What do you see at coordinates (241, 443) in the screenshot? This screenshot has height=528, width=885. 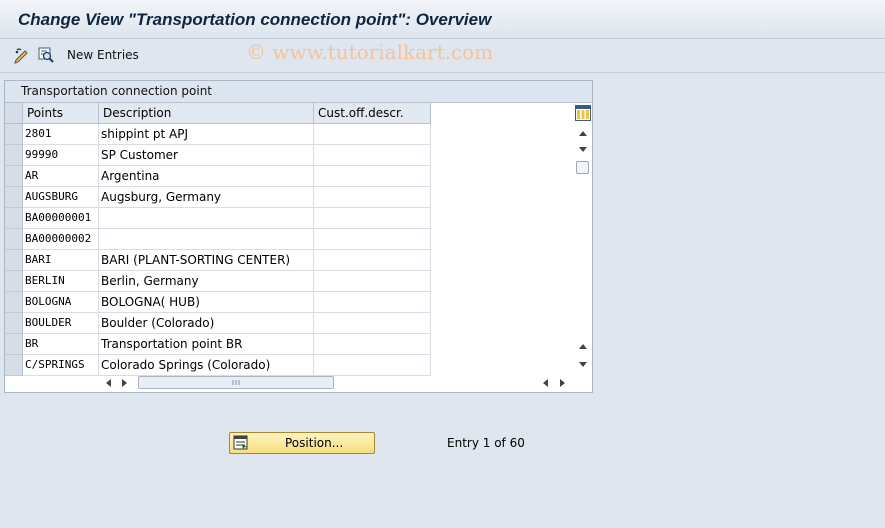 I see `position-icon` at bounding box center [241, 443].